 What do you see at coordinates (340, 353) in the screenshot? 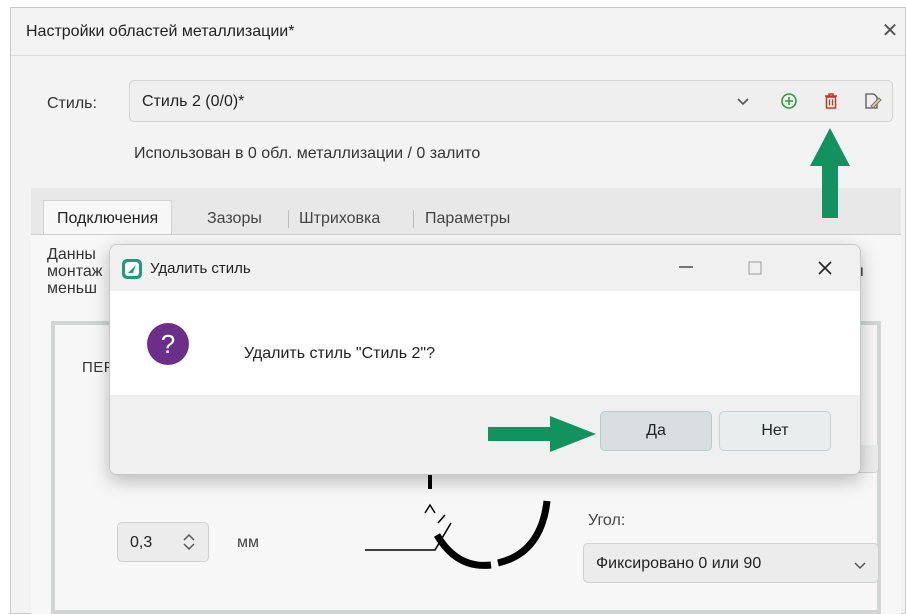
I see `dialog-message: Удалить стиль "Стиль 2"?` at bounding box center [340, 353].